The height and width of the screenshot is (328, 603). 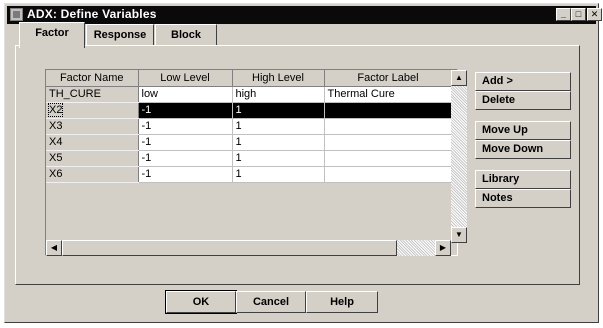 What do you see at coordinates (459, 78) in the screenshot?
I see `scroll-up-icon: ▲` at bounding box center [459, 78].